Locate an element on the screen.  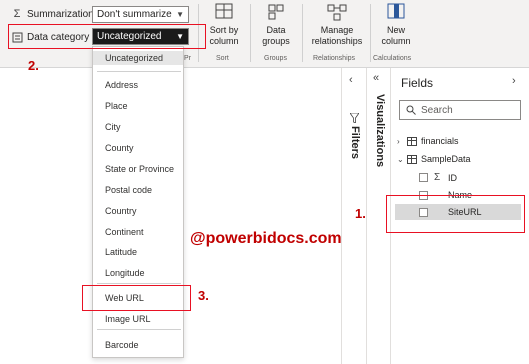
table-row-financials: › financials is located at coordinates (428, 141).